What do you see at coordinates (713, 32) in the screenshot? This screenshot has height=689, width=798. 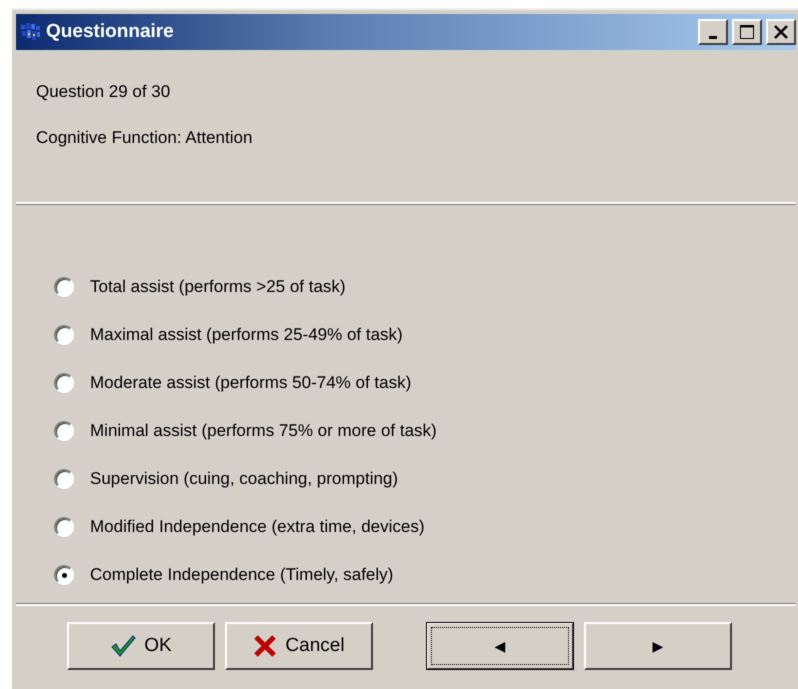 I see `minimize-button` at bounding box center [713, 32].